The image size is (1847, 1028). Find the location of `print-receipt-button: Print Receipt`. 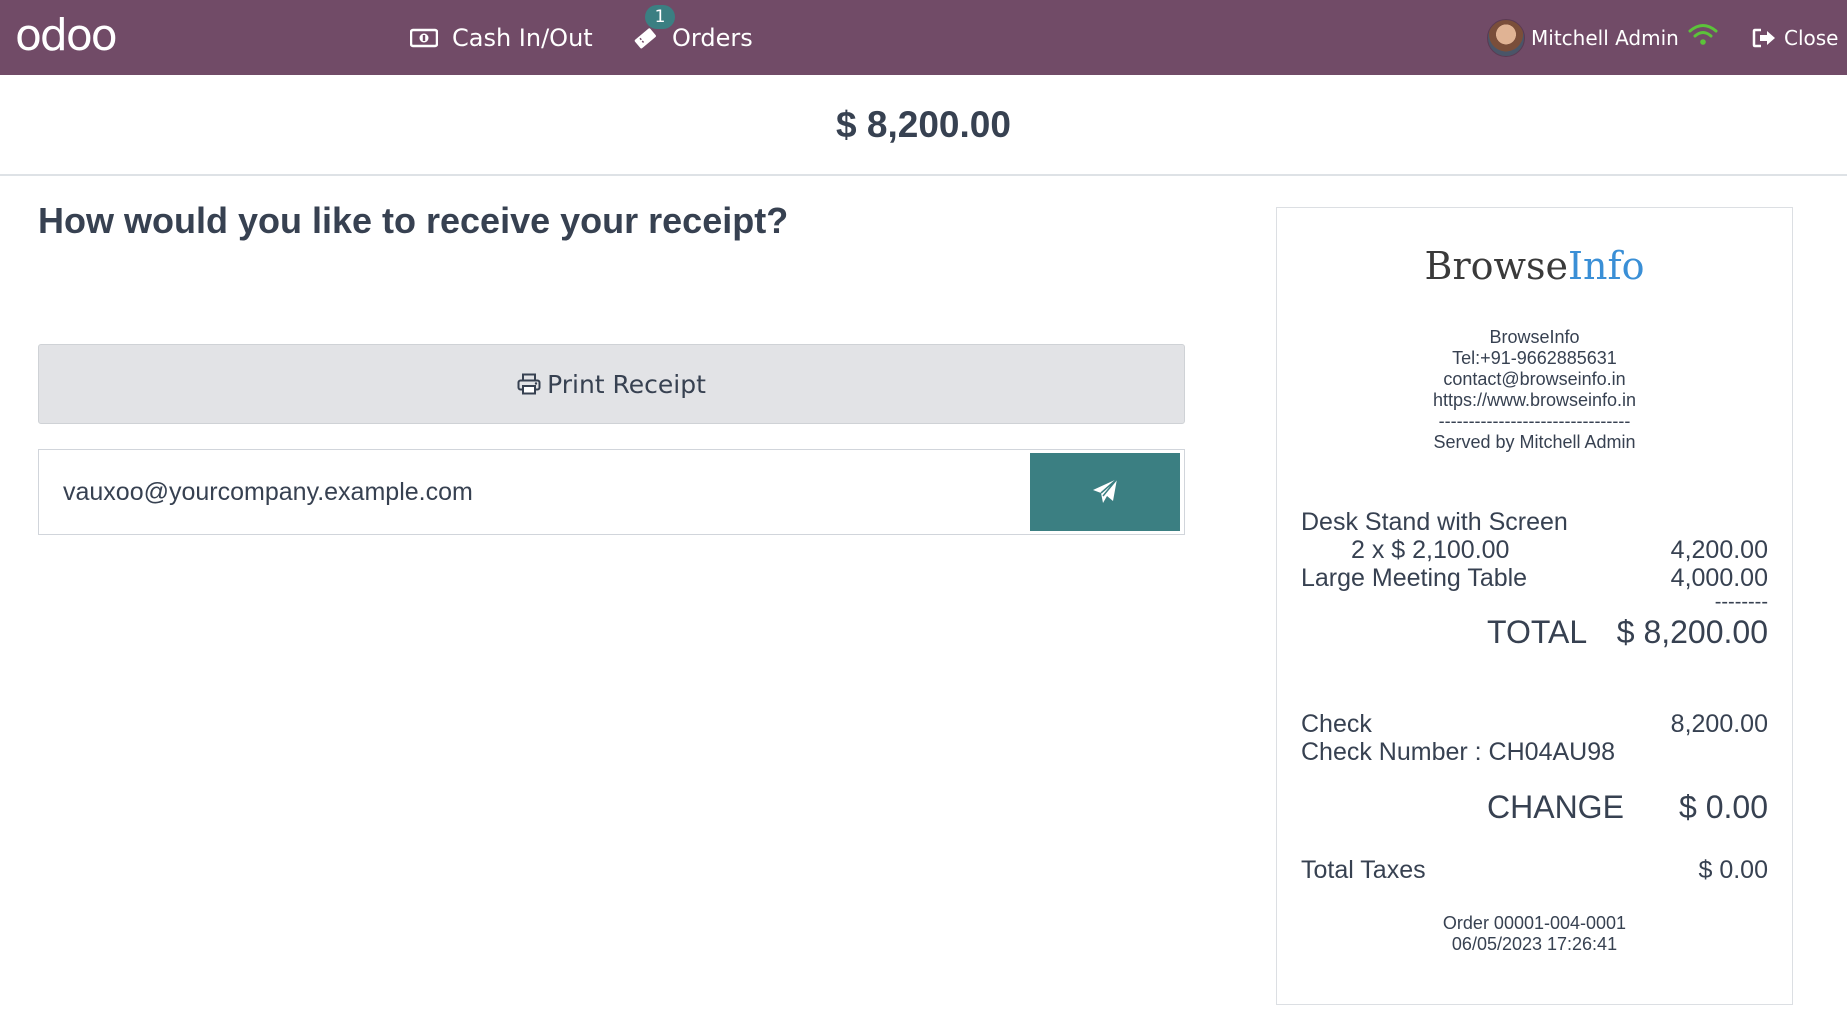

print-receipt-button: Print Receipt is located at coordinates (611, 384).